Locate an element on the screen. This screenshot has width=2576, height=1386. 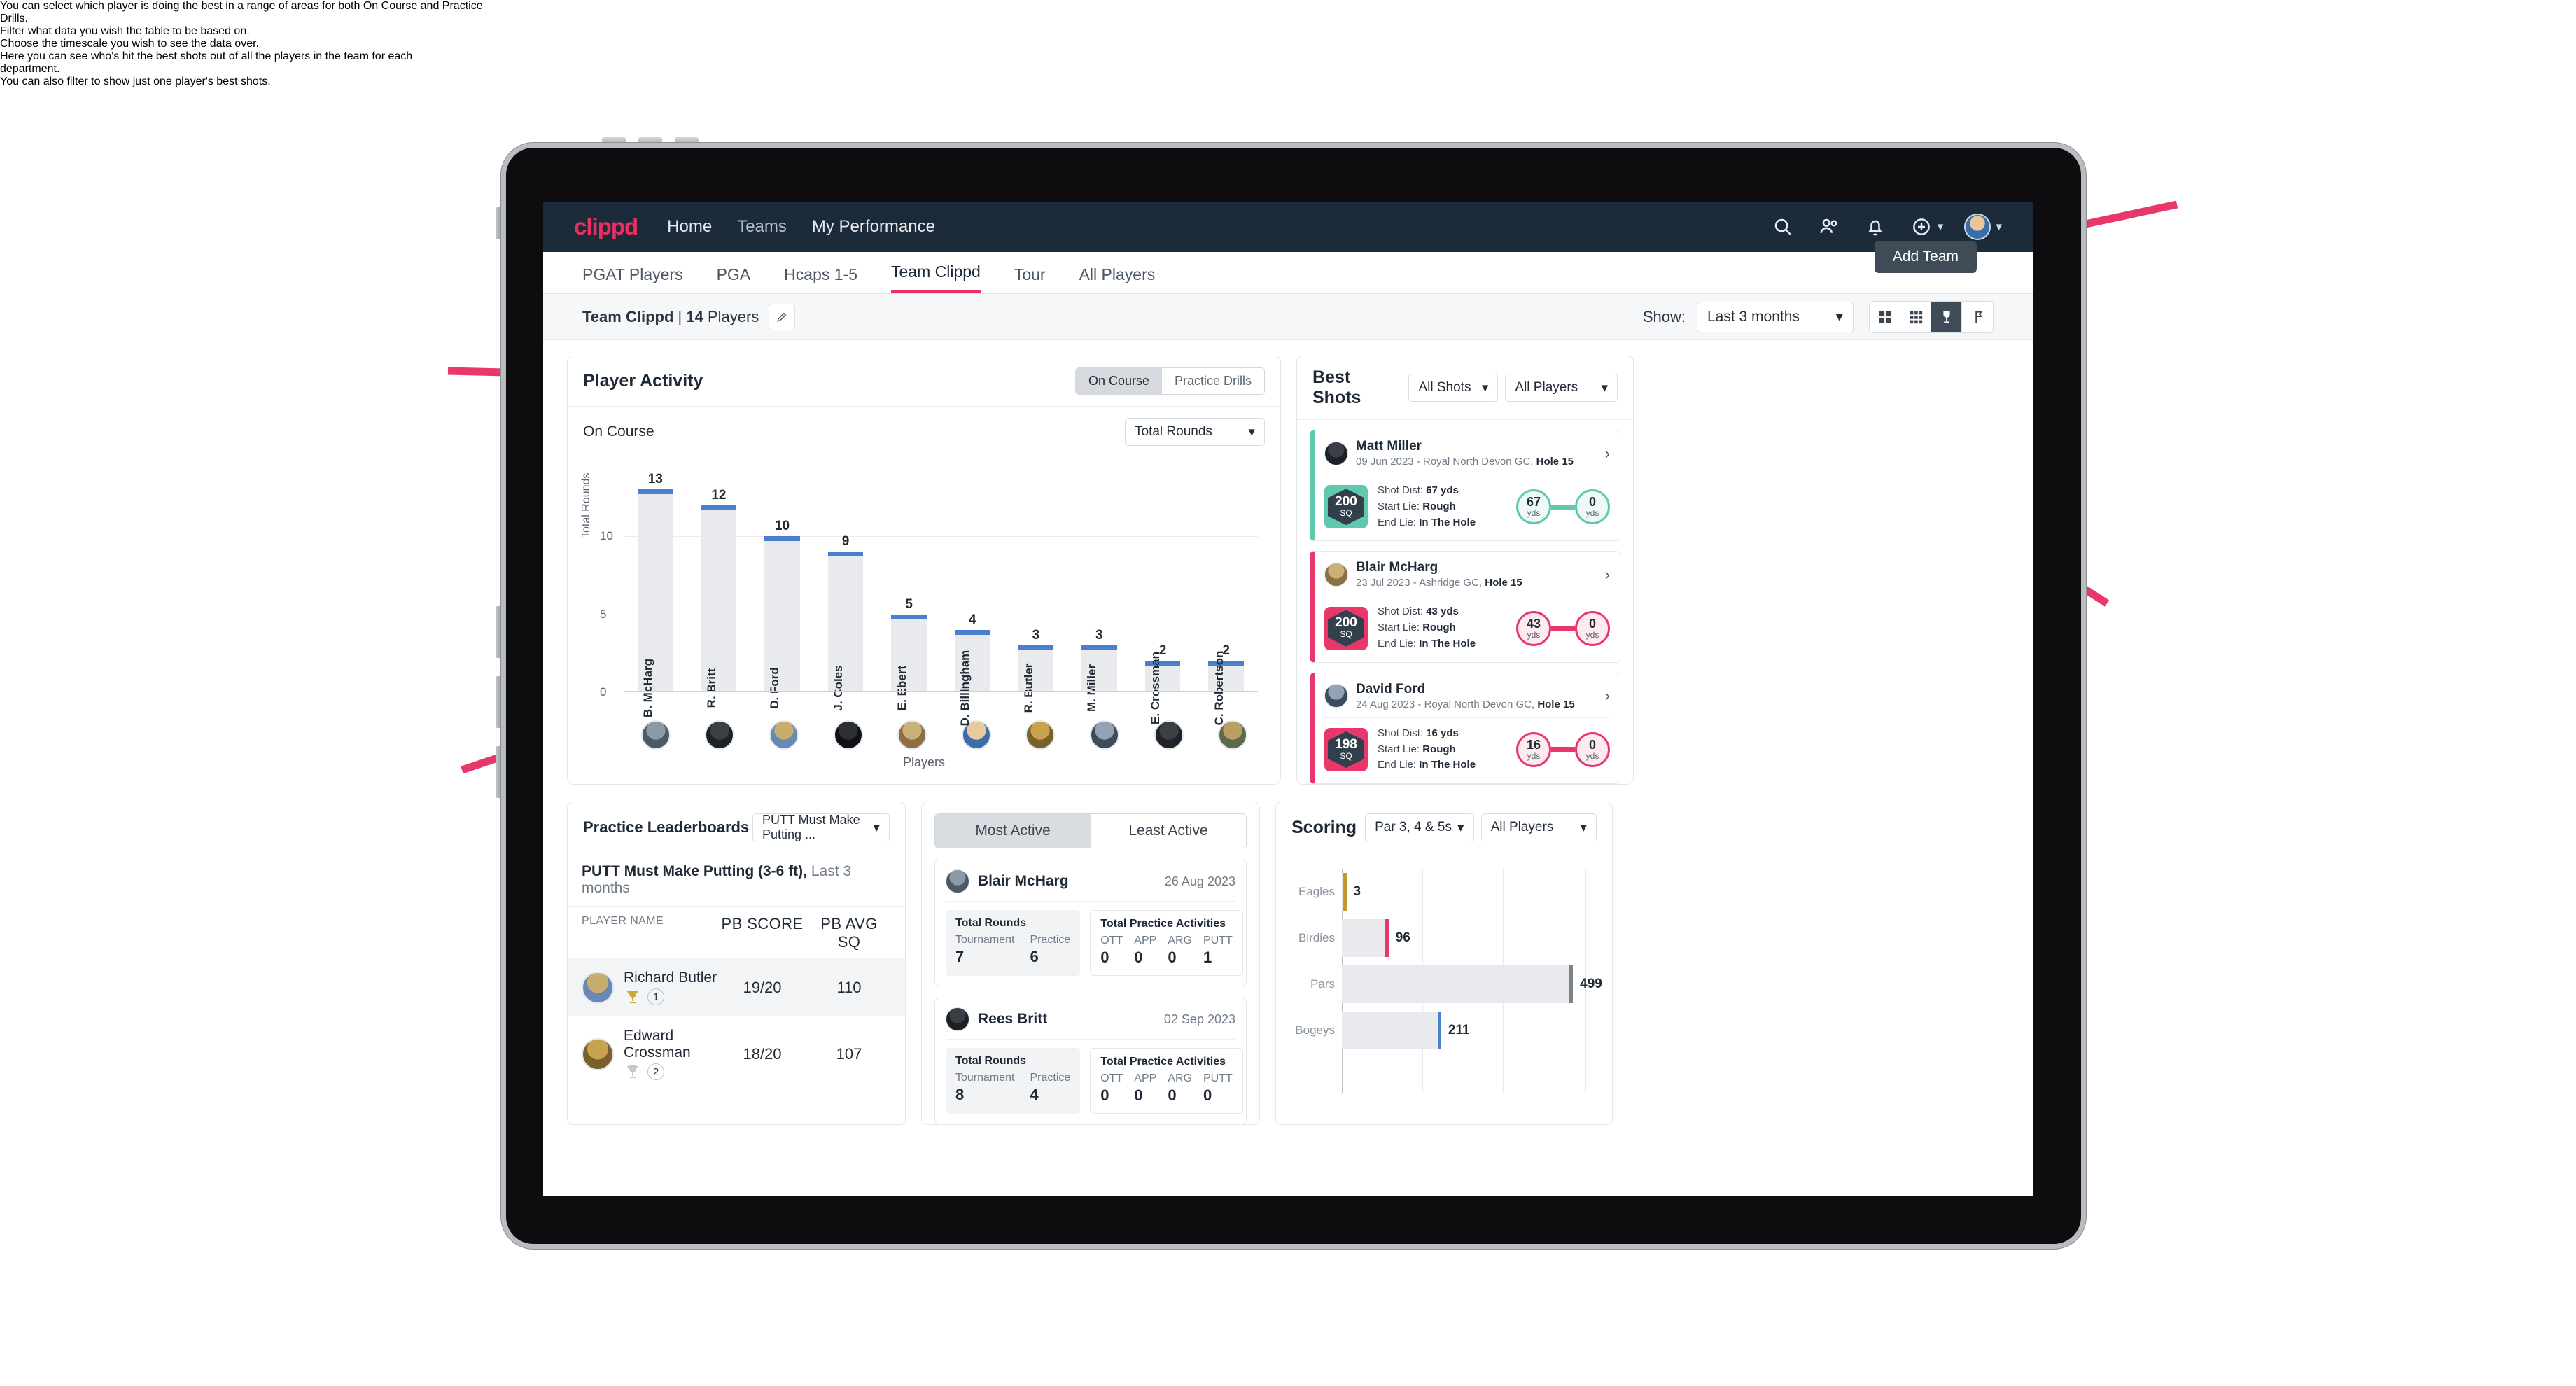
shot-distance-connector is located at coordinates (1563, 749).